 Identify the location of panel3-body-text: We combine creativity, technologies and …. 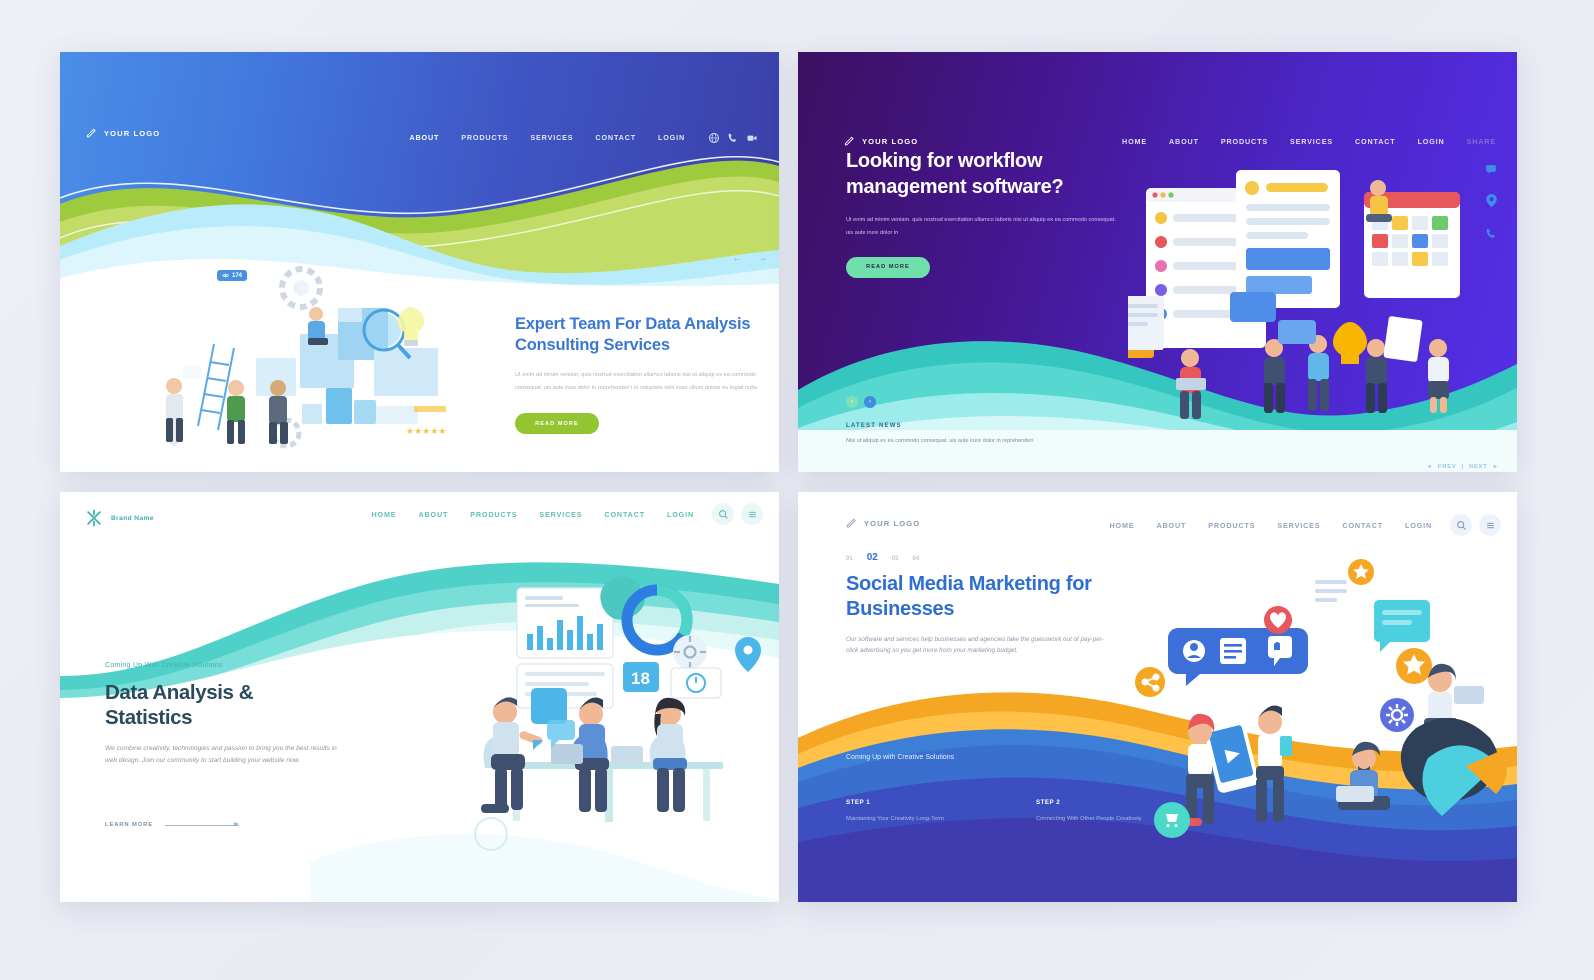
(221, 754).